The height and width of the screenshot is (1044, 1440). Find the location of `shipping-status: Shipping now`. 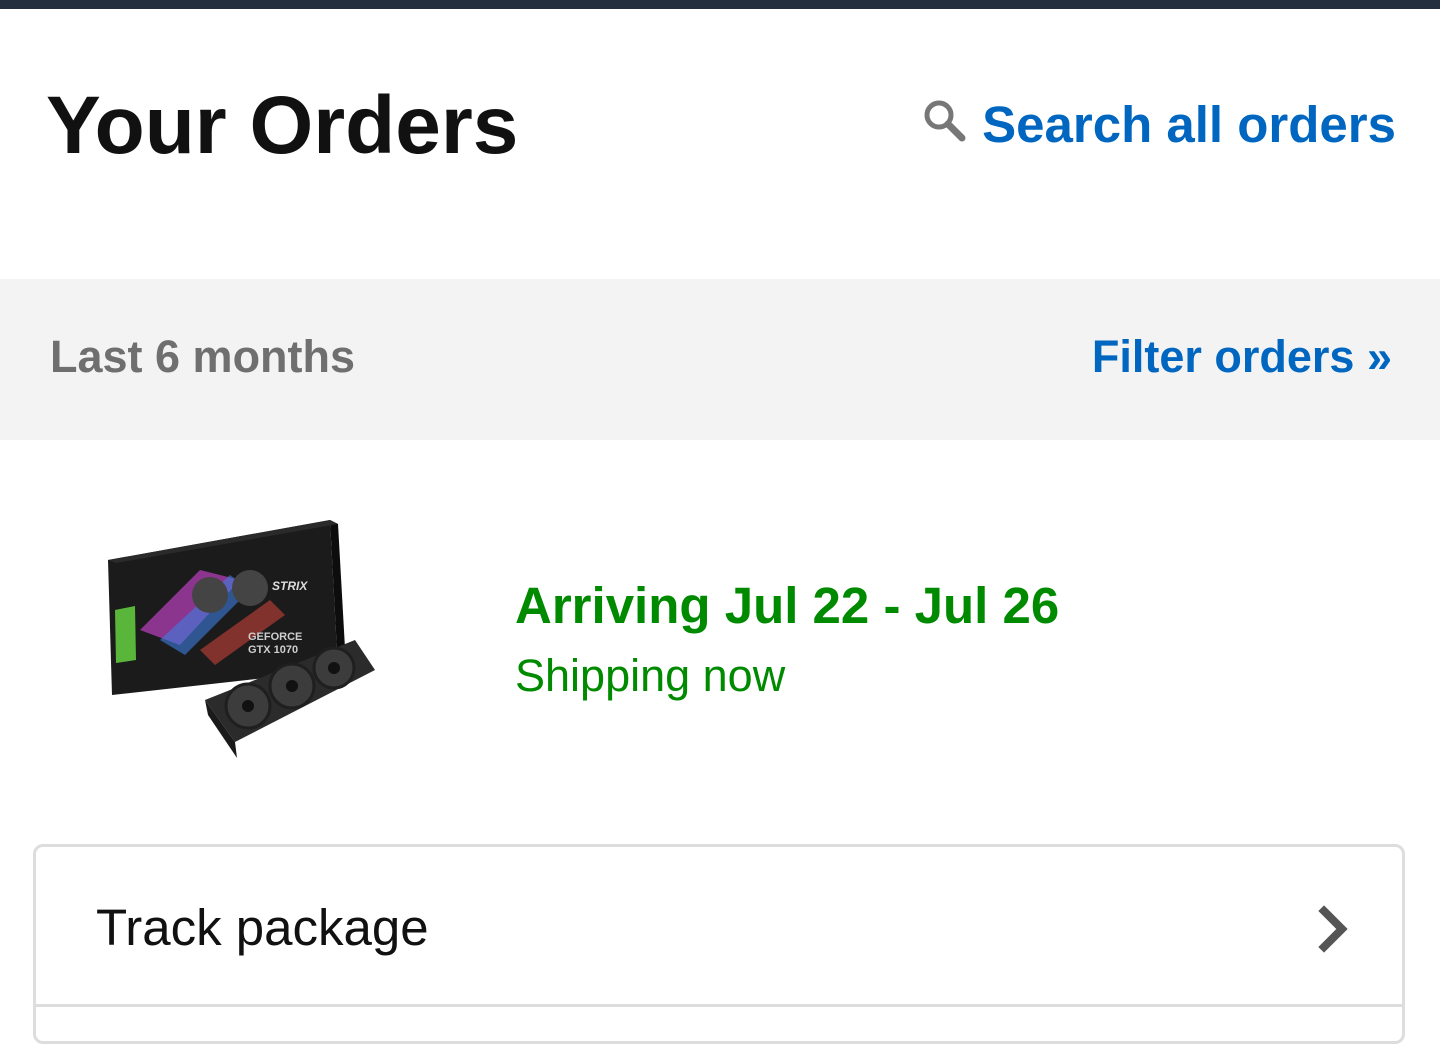

shipping-status: Shipping now is located at coordinates (650, 675).